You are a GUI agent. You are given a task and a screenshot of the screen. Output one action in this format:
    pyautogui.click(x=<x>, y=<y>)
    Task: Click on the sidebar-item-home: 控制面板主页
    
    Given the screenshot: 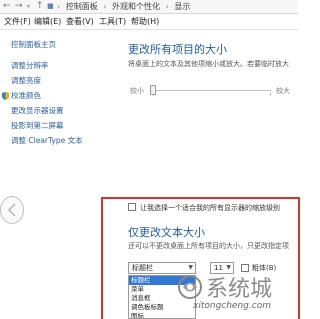 What is the action you would take?
    pyautogui.click(x=33, y=45)
    